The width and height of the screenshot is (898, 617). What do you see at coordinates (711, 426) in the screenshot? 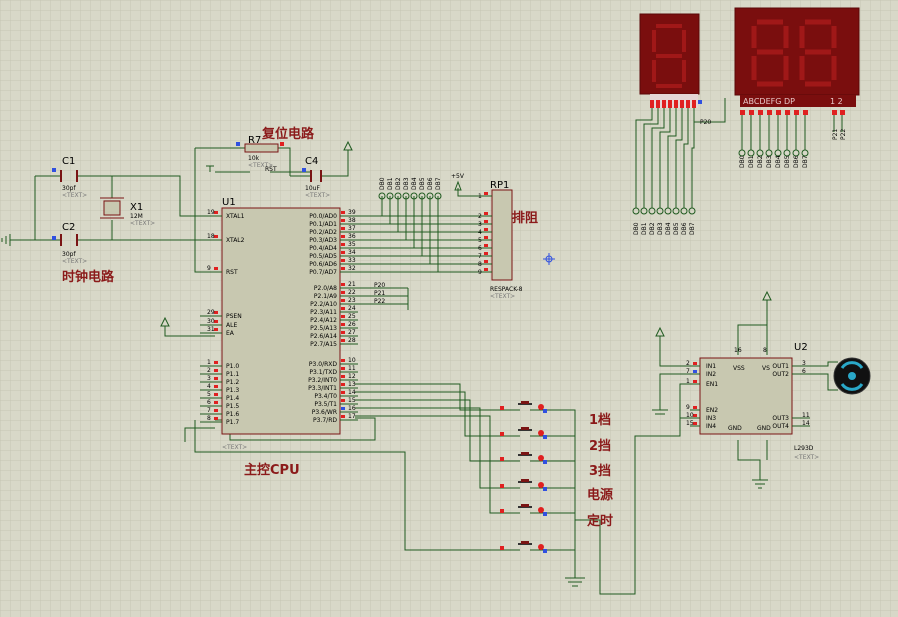
I see `u2-pin-name: IN4` at bounding box center [711, 426].